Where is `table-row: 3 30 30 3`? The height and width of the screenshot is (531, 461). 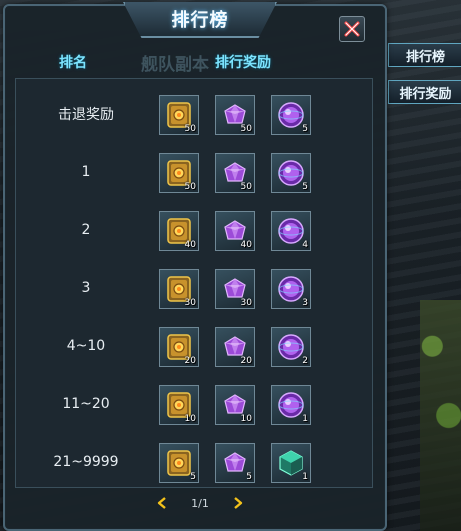 table-row: 3 30 30 3 is located at coordinates (194, 288).